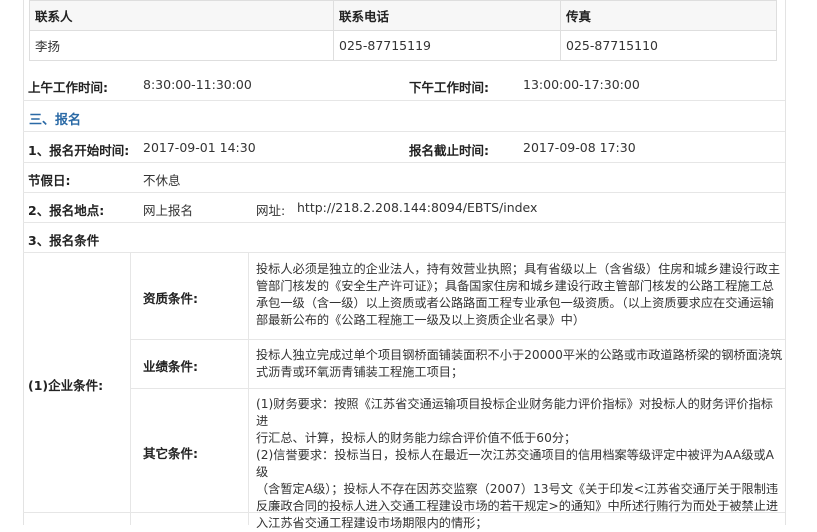 The image size is (817, 532). Describe the element at coordinates (197, 84) in the screenshot. I see `am-hours-value: 8:30:00-11:30:00` at that location.